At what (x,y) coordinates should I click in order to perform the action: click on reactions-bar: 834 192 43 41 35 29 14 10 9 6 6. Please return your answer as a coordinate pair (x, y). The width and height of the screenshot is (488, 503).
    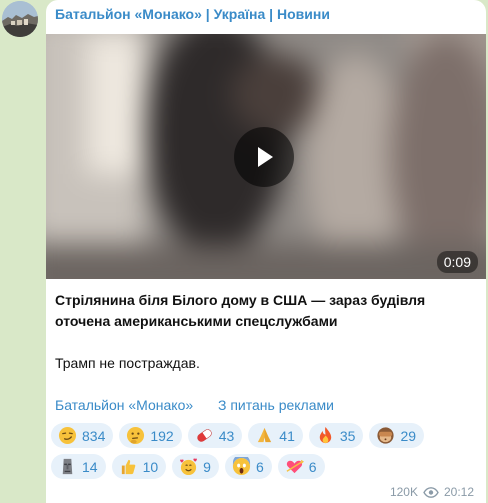
    Looking at the image, I should click on (261, 454).